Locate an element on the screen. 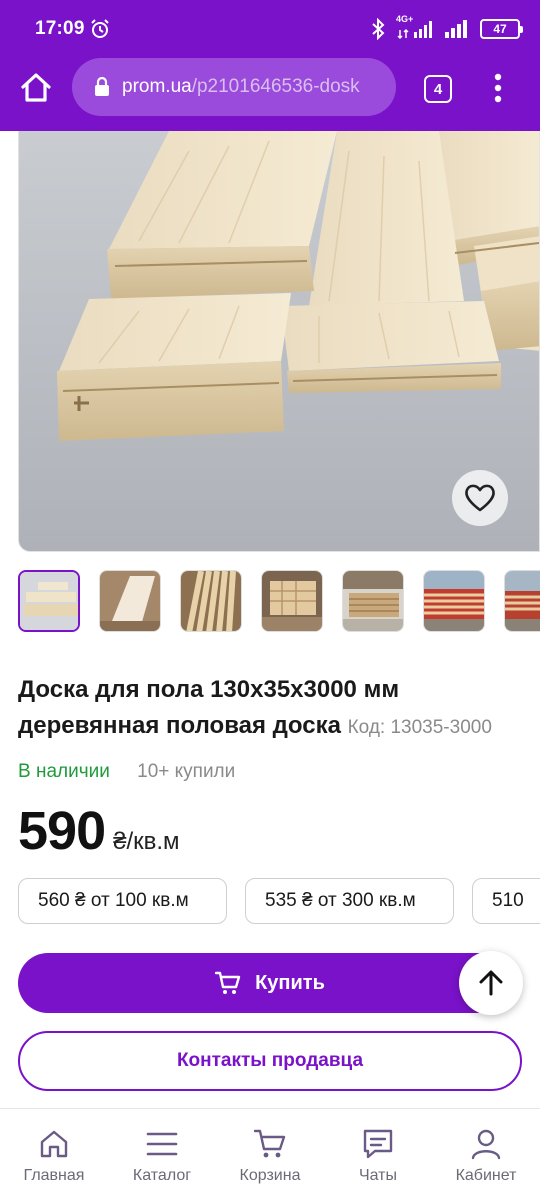 This screenshot has width=540, height=1200. nav-label: Главная is located at coordinates (54, 1175).